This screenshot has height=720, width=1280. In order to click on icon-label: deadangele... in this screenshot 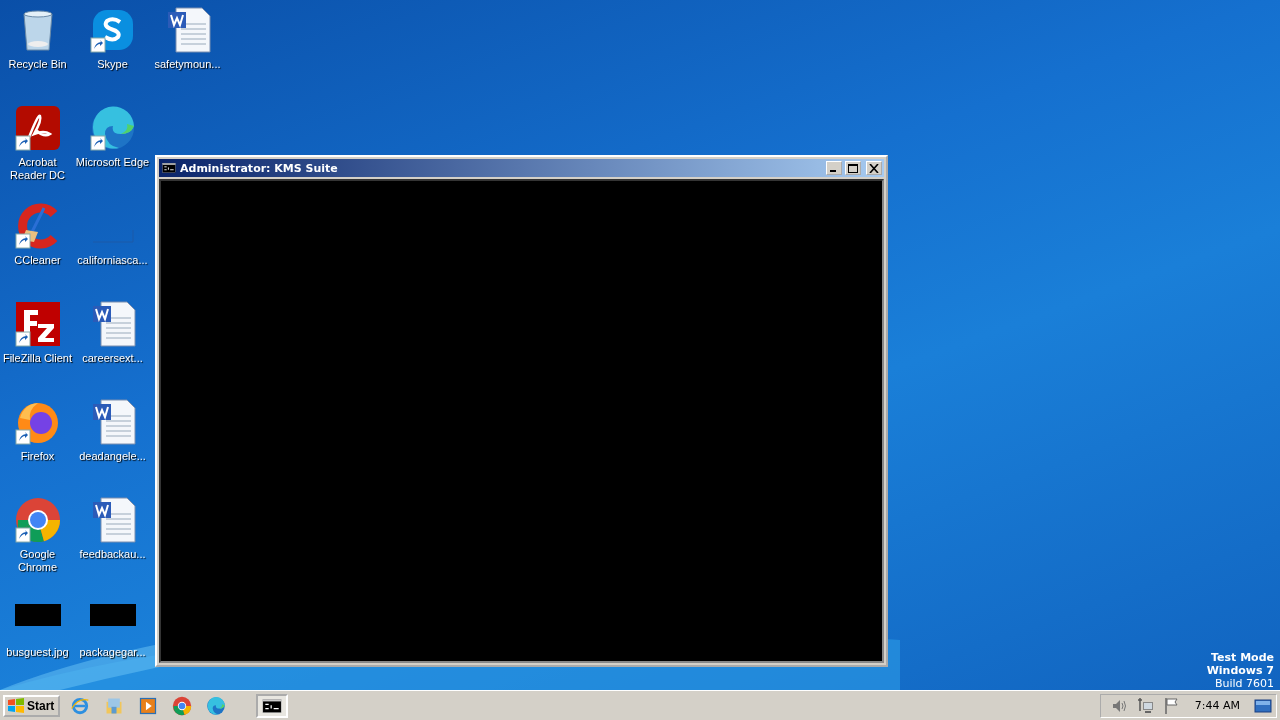, I will do `click(112, 456)`.